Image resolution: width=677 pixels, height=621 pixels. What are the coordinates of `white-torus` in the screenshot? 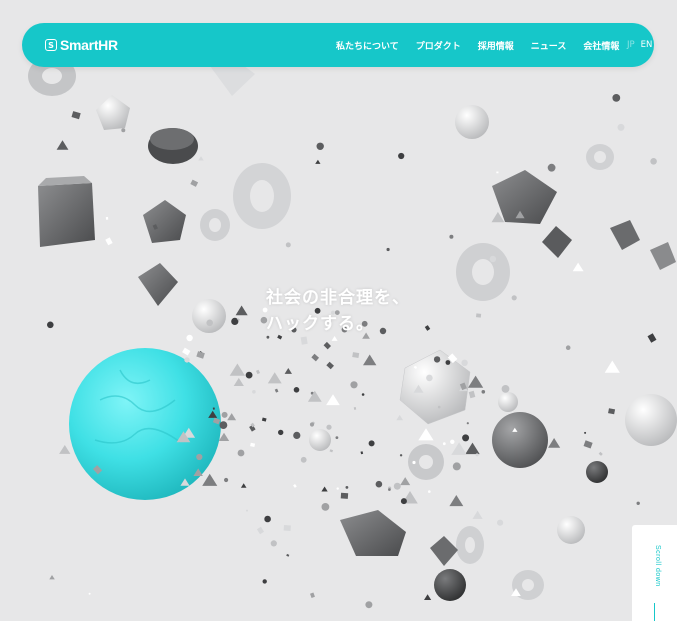 It's located at (262, 196).